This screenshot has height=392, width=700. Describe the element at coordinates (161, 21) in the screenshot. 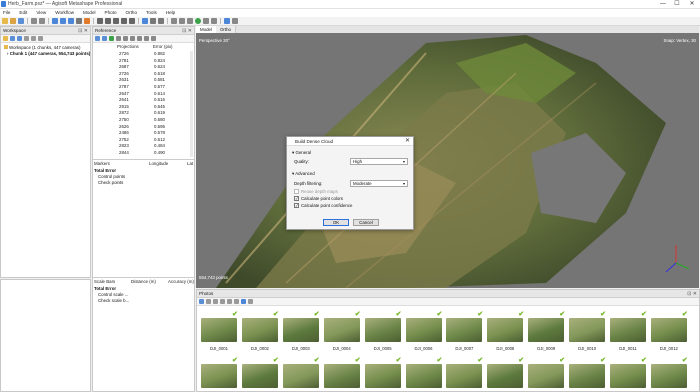

I see `show-shapes-icon` at that location.